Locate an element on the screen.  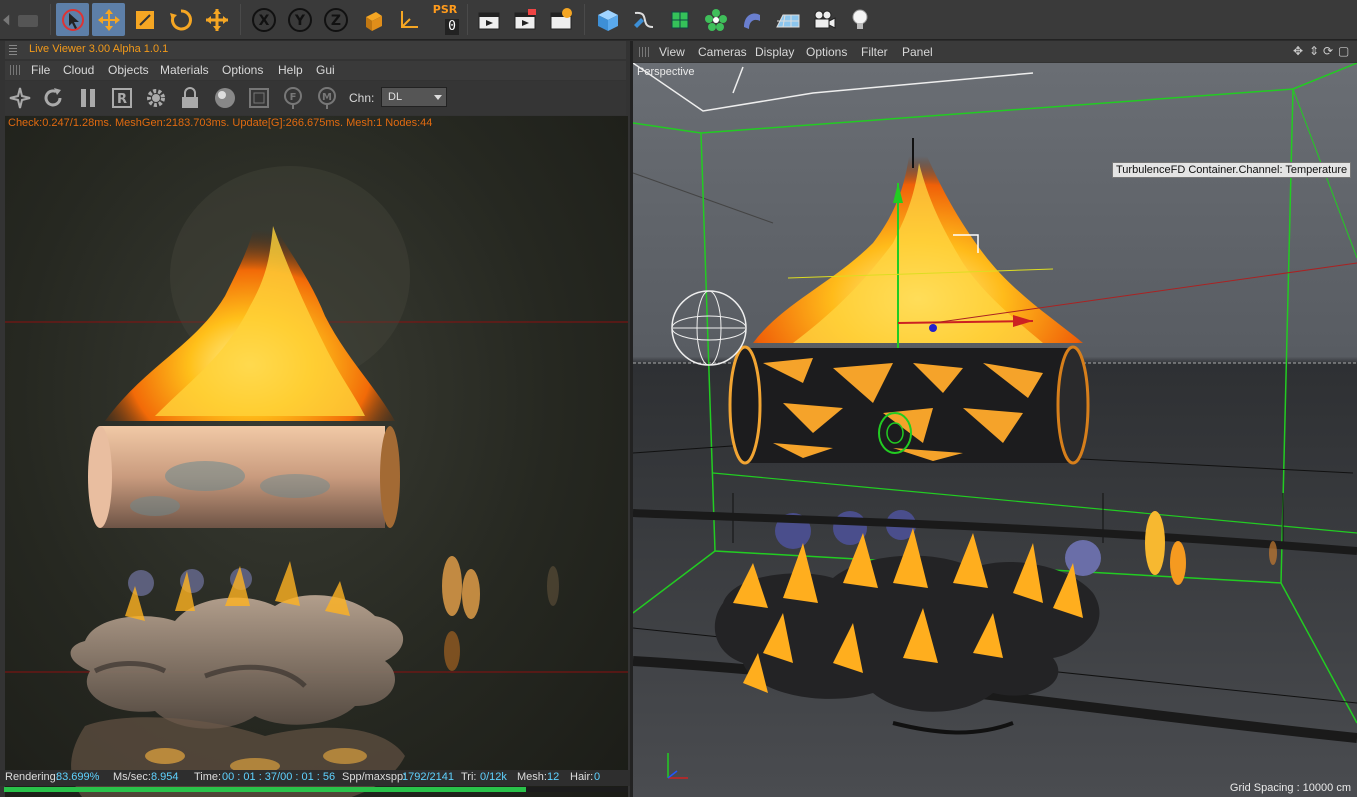
hair-label: Hair: is located at coordinates (582, 777).